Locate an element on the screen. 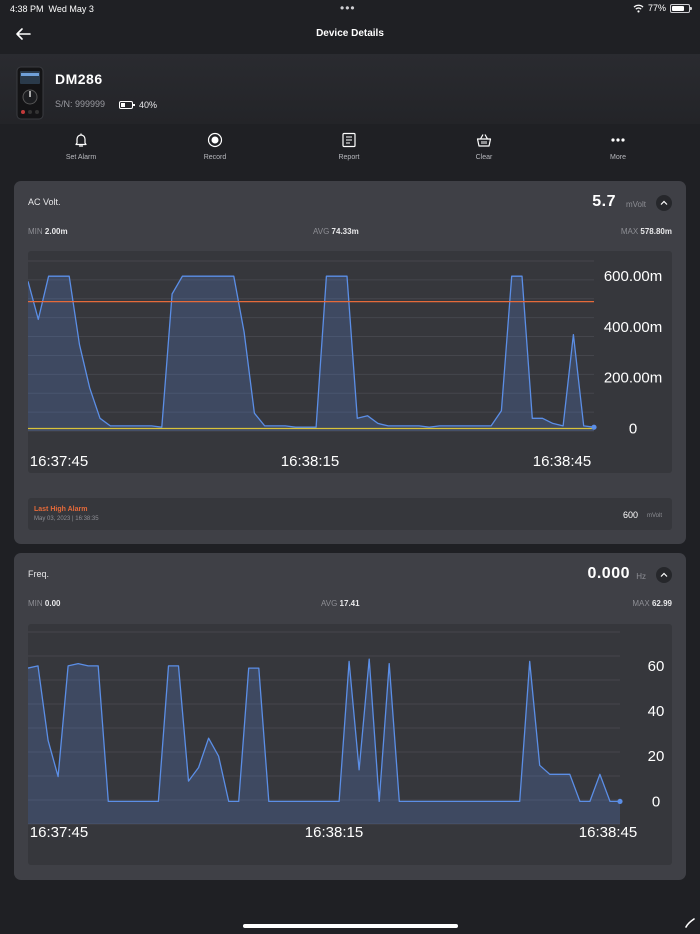 The image size is (700, 934). wifi-icon is located at coordinates (638, 8).